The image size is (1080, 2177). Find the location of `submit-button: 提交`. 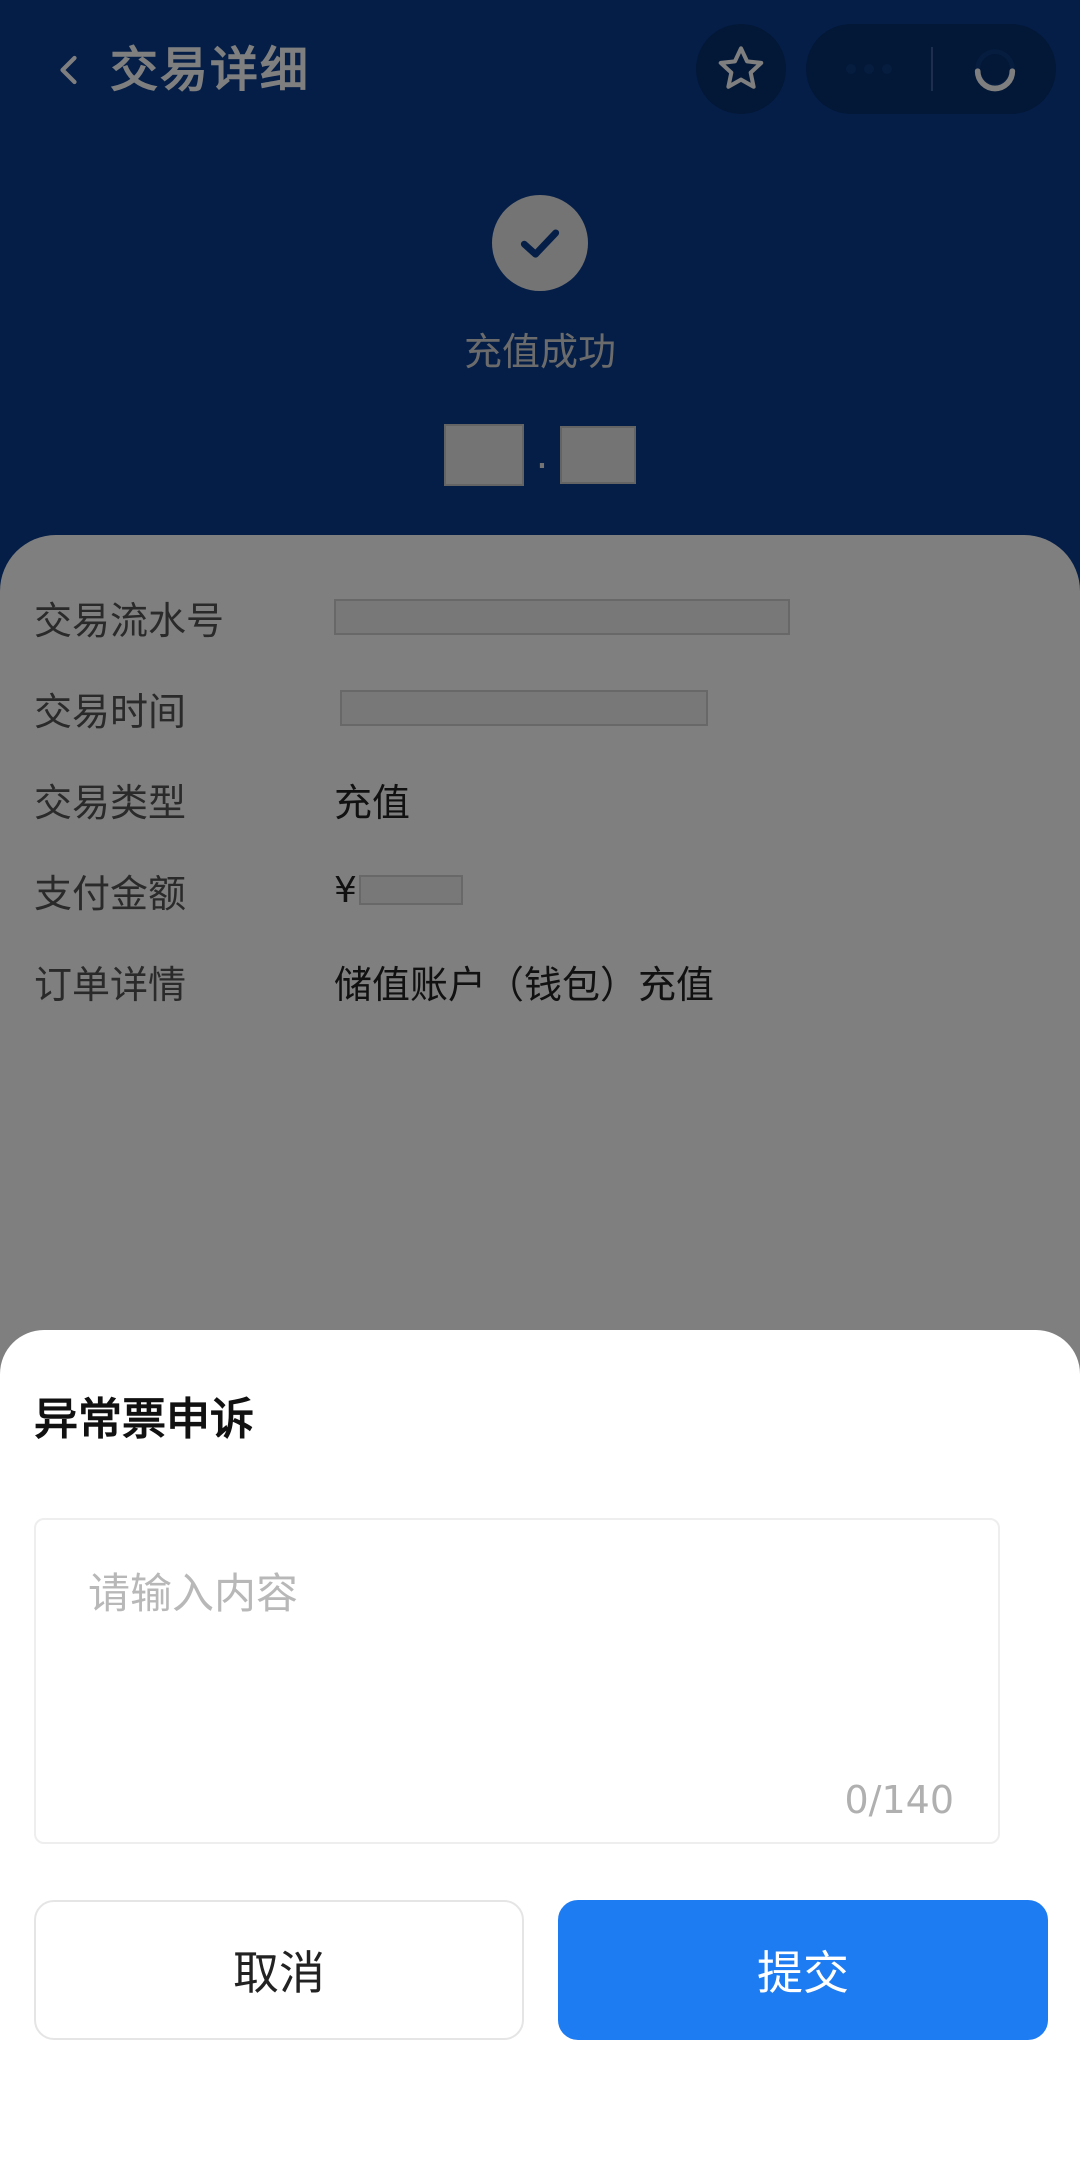

submit-button: 提交 is located at coordinates (803, 1970).